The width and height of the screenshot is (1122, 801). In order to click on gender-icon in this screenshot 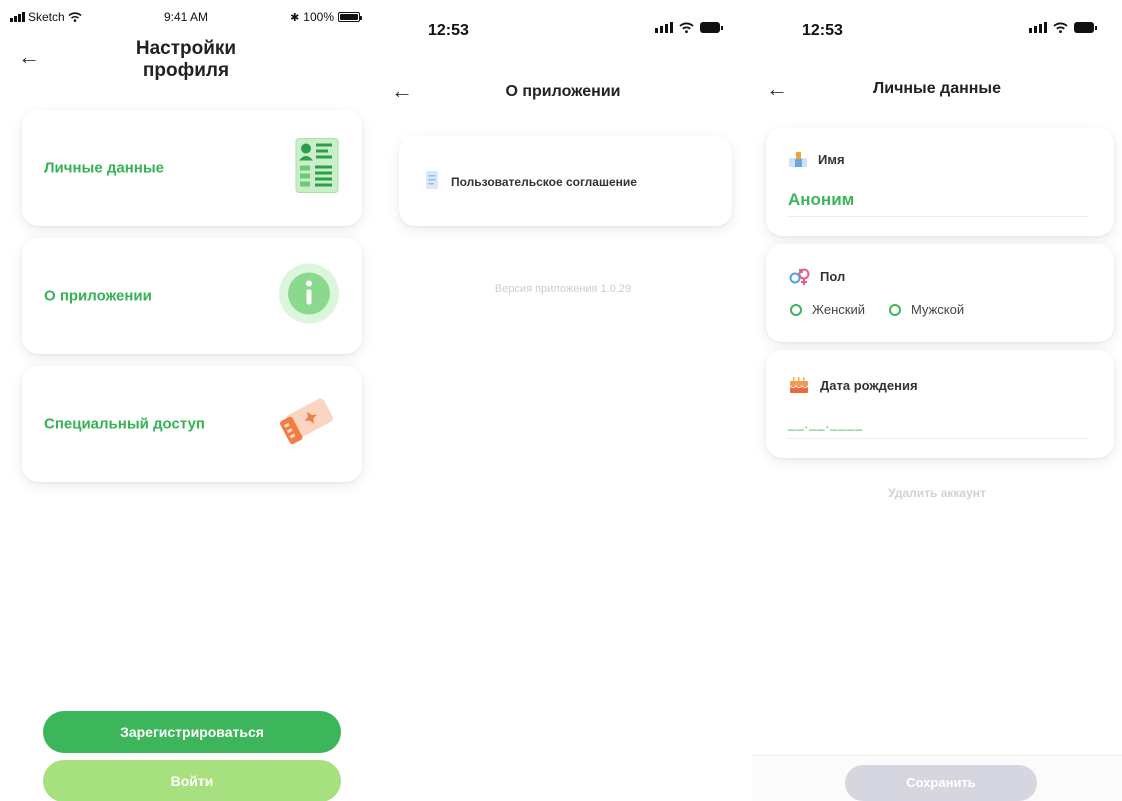, I will do `click(799, 276)`.